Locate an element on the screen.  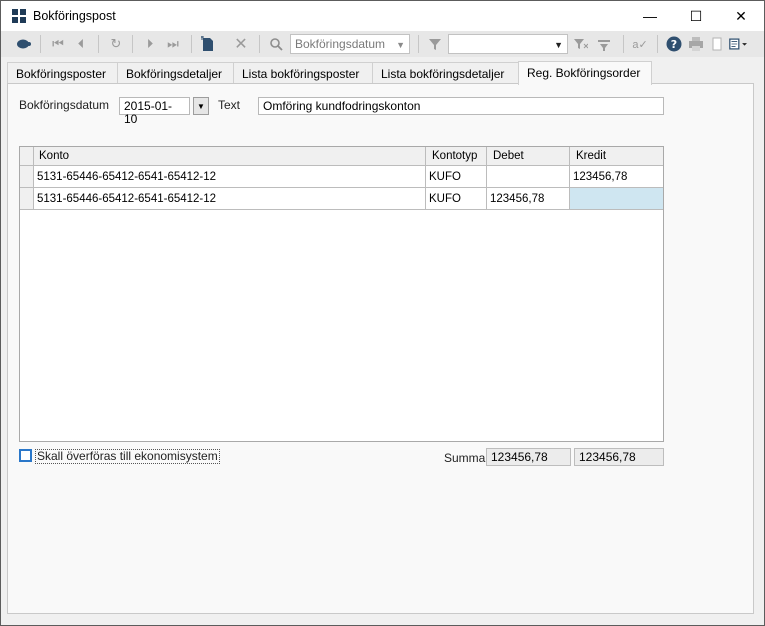
text-label: Text is located at coordinates (229, 105).